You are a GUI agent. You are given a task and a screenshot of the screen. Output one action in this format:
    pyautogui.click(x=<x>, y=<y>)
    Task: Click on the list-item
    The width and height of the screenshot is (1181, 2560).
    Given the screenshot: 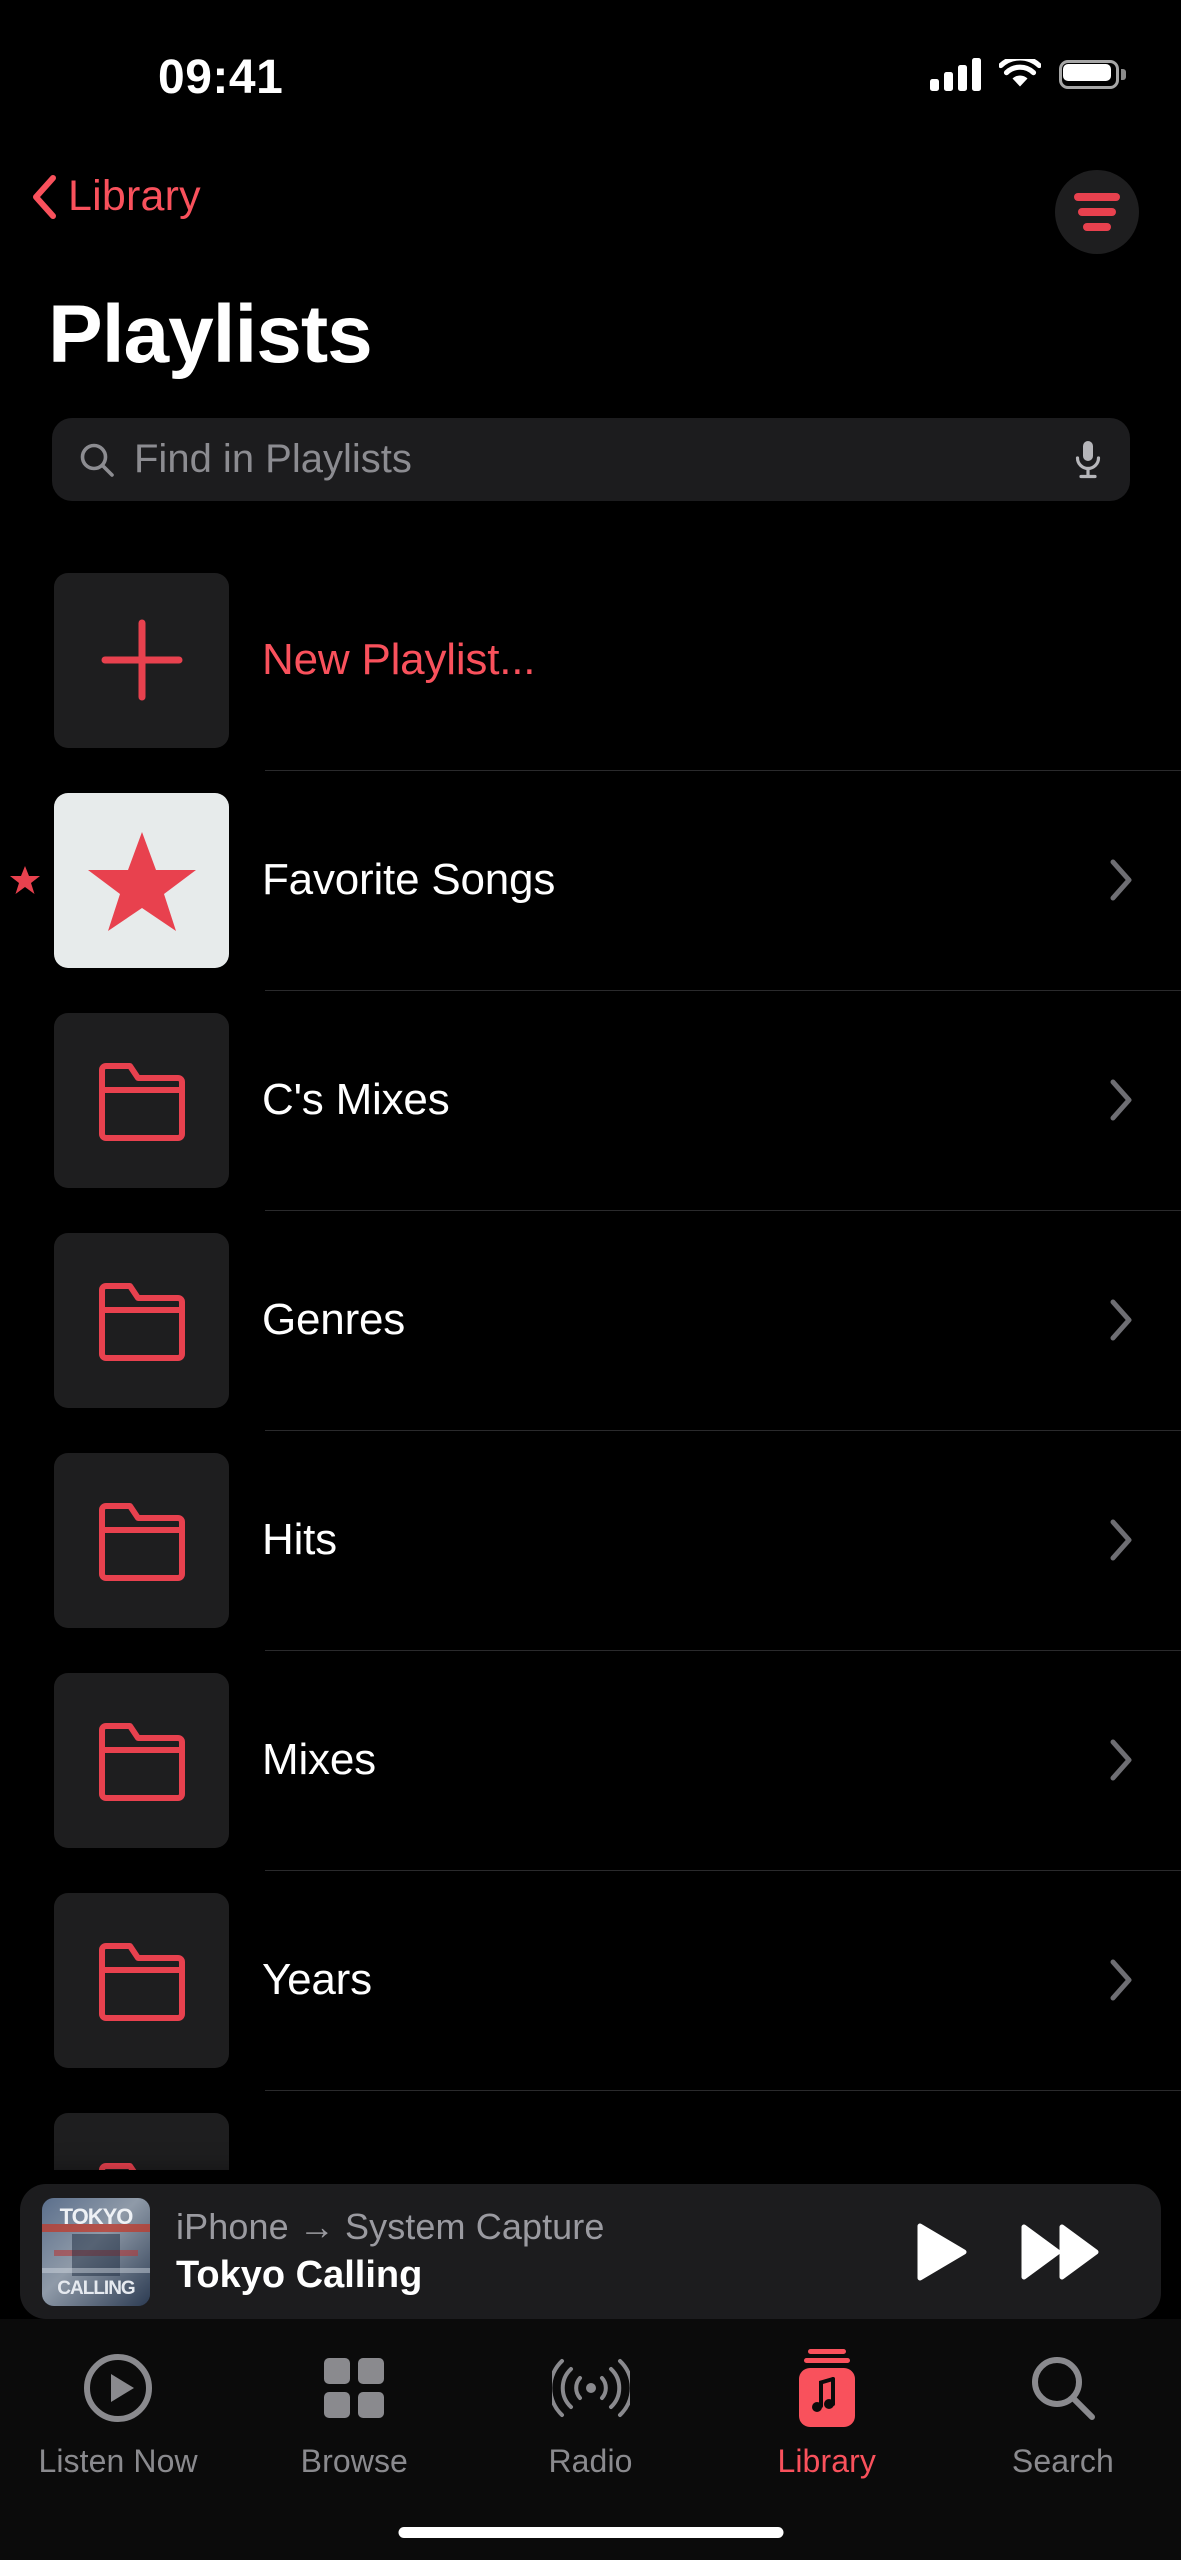 What is the action you would take?
    pyautogui.click(x=590, y=2130)
    